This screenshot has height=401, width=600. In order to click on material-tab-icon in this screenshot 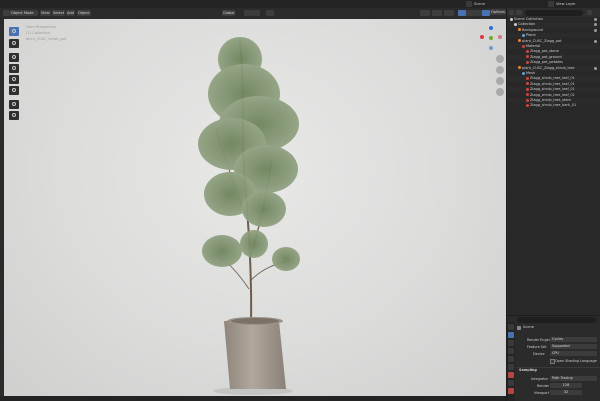, I will do `click(511, 391)`.